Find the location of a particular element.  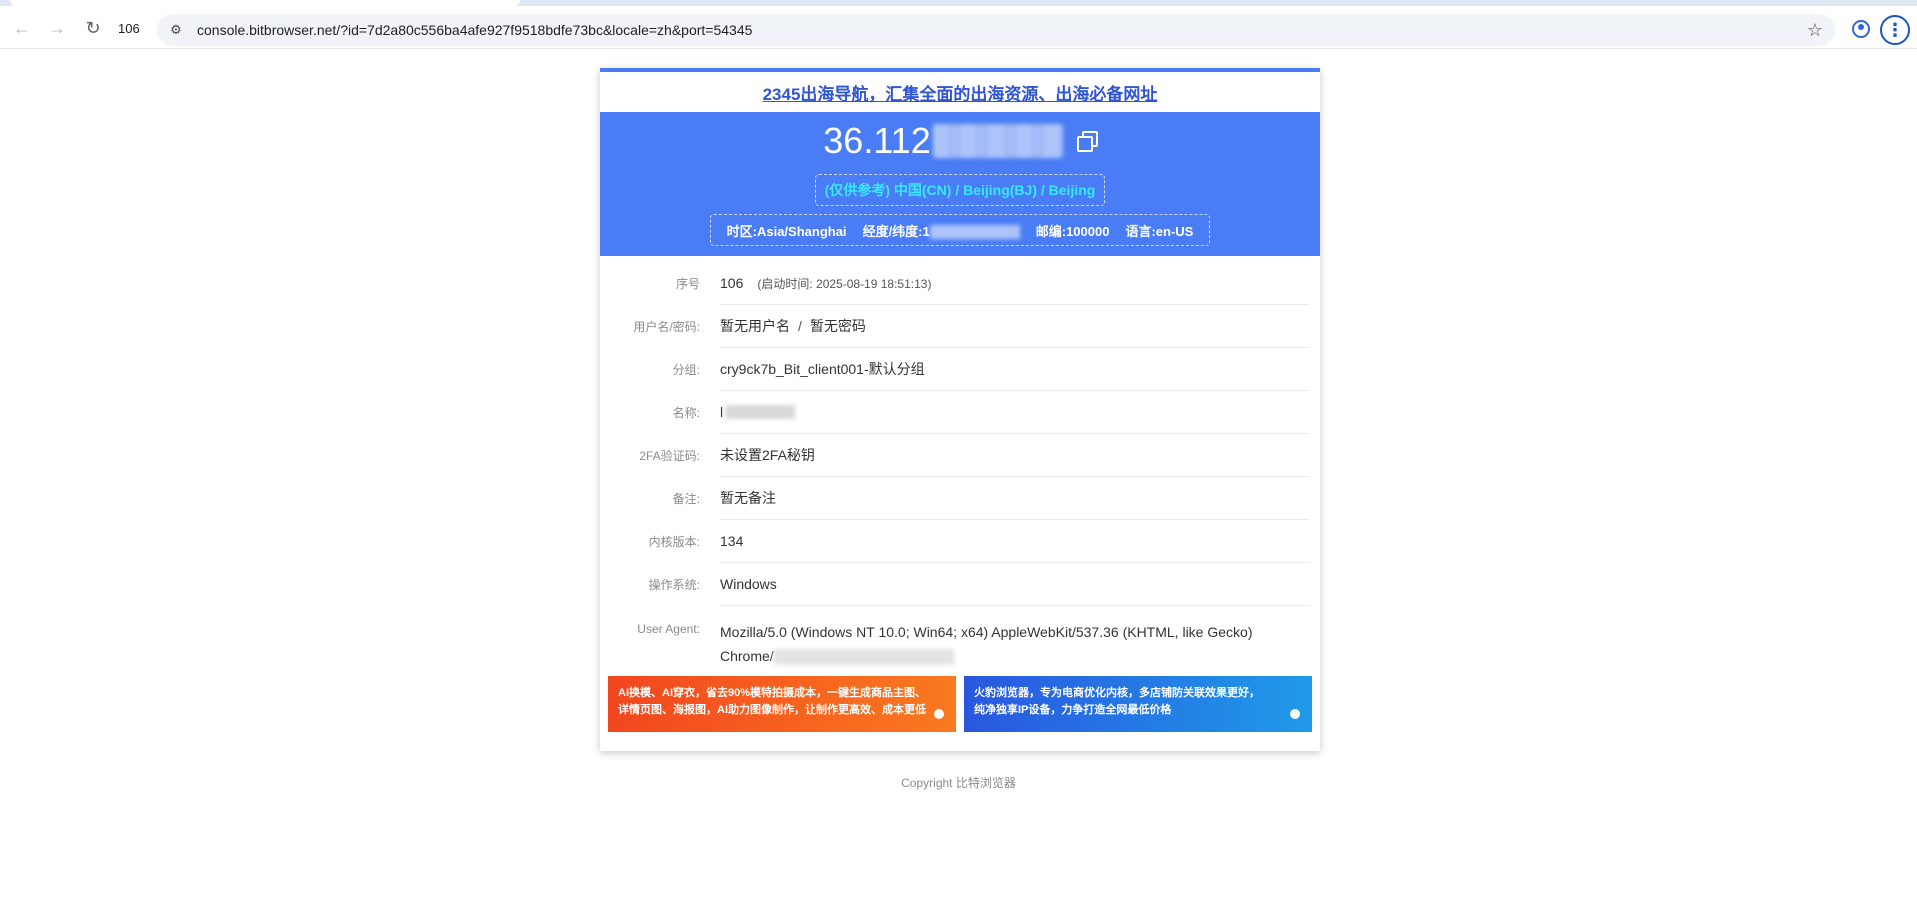

detail-row-credentials: 用户名/密码: 暂无用户名 / 暂无密码 is located at coordinates (960, 326).